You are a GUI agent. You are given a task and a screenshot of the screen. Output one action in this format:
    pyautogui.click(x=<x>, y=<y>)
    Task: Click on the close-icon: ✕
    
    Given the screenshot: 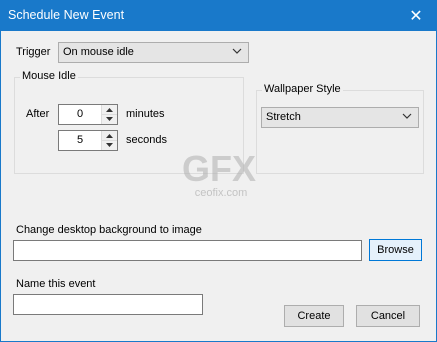 What is the action you would take?
    pyautogui.click(x=416, y=16)
    